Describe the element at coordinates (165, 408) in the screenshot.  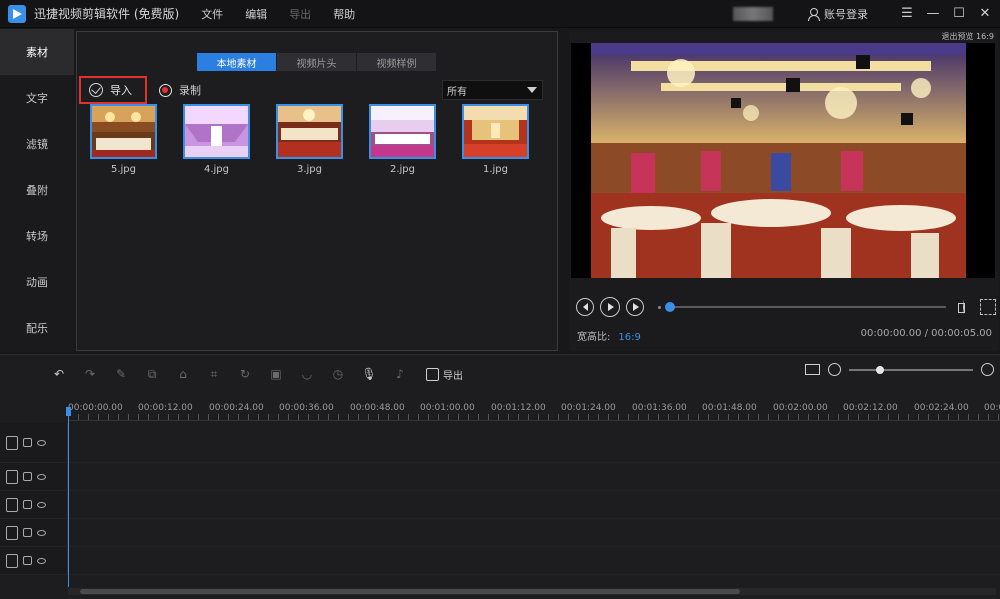
I see `ruler-label: 00:00:12.00` at that location.